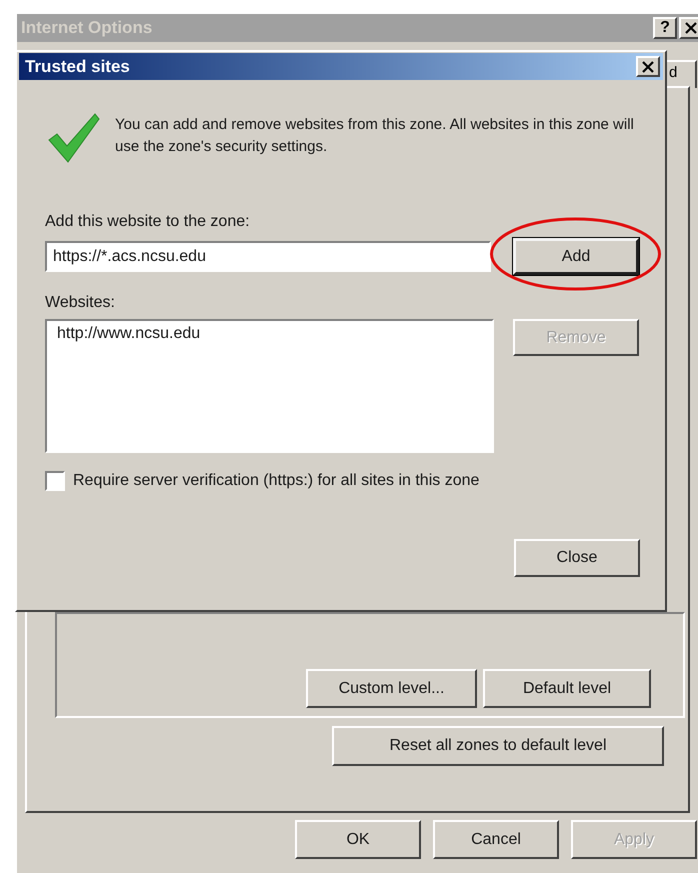 Image resolution: width=698 pixels, height=873 pixels. What do you see at coordinates (78, 67) in the screenshot?
I see `dialog-title: Trusted sites` at bounding box center [78, 67].